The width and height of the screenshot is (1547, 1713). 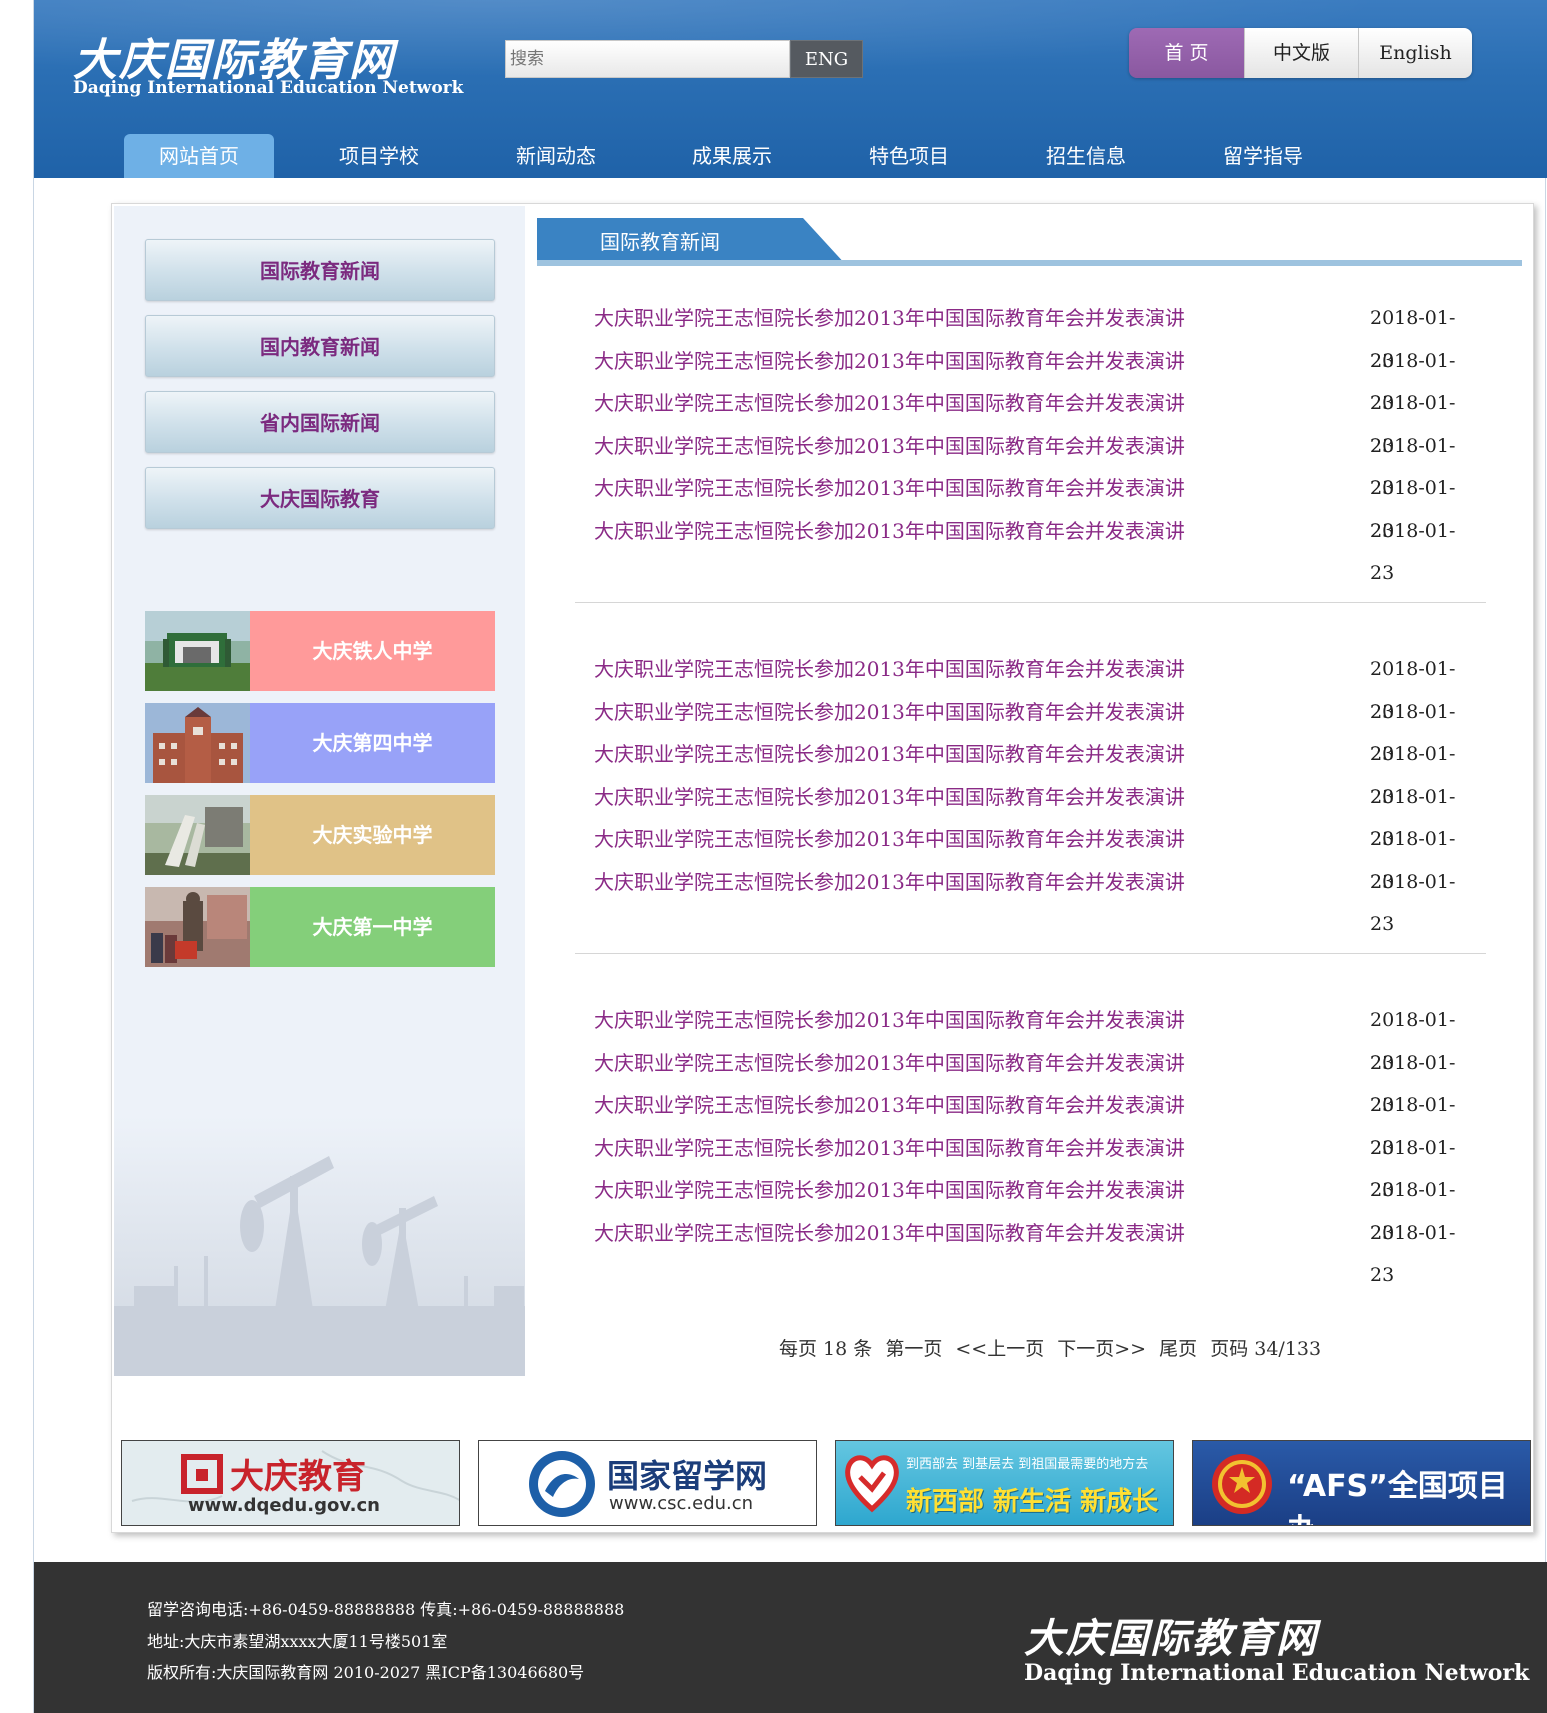 I want to click on footer-logo-english: Daqing International Education Network, so click(x=1277, y=1673).